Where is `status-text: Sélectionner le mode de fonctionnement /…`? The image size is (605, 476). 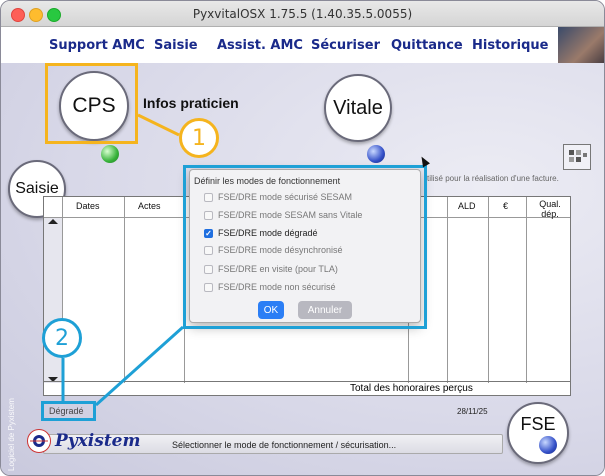
status-text: Sélectionner le mode de fonctionnement /… is located at coordinates (284, 445).